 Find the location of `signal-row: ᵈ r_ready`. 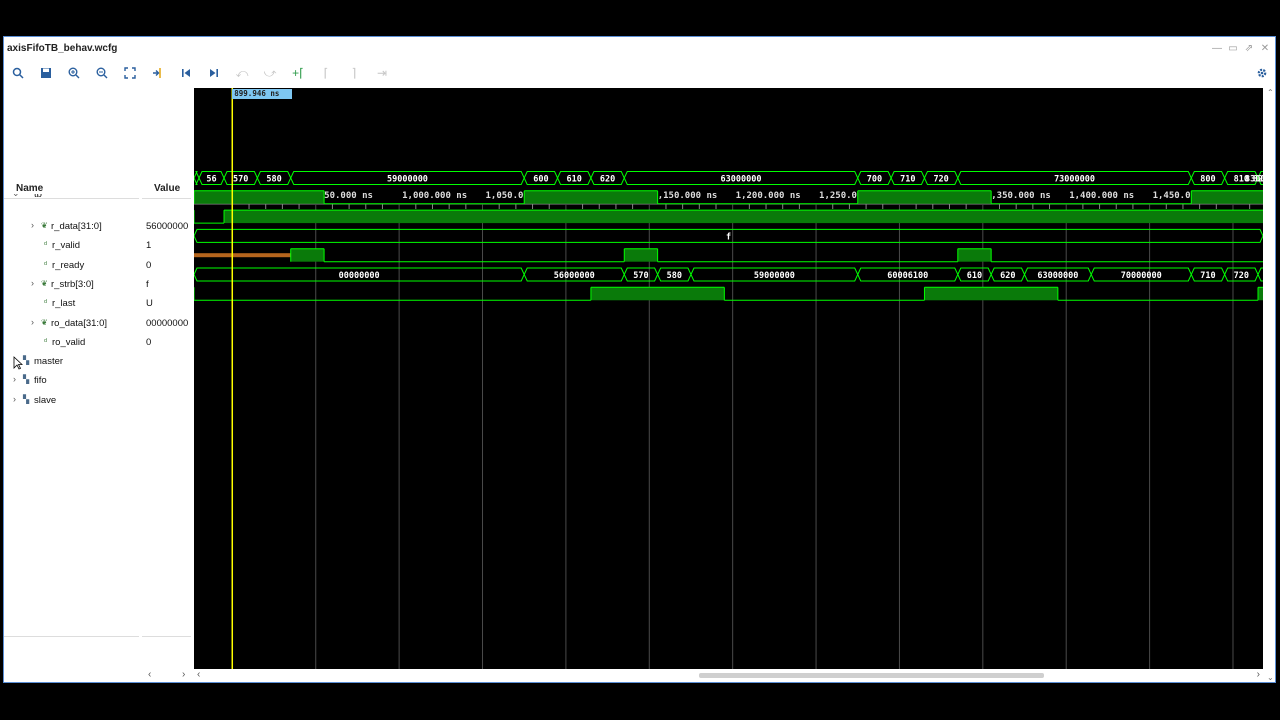

signal-row: ᵈ r_ready is located at coordinates (71, 266).